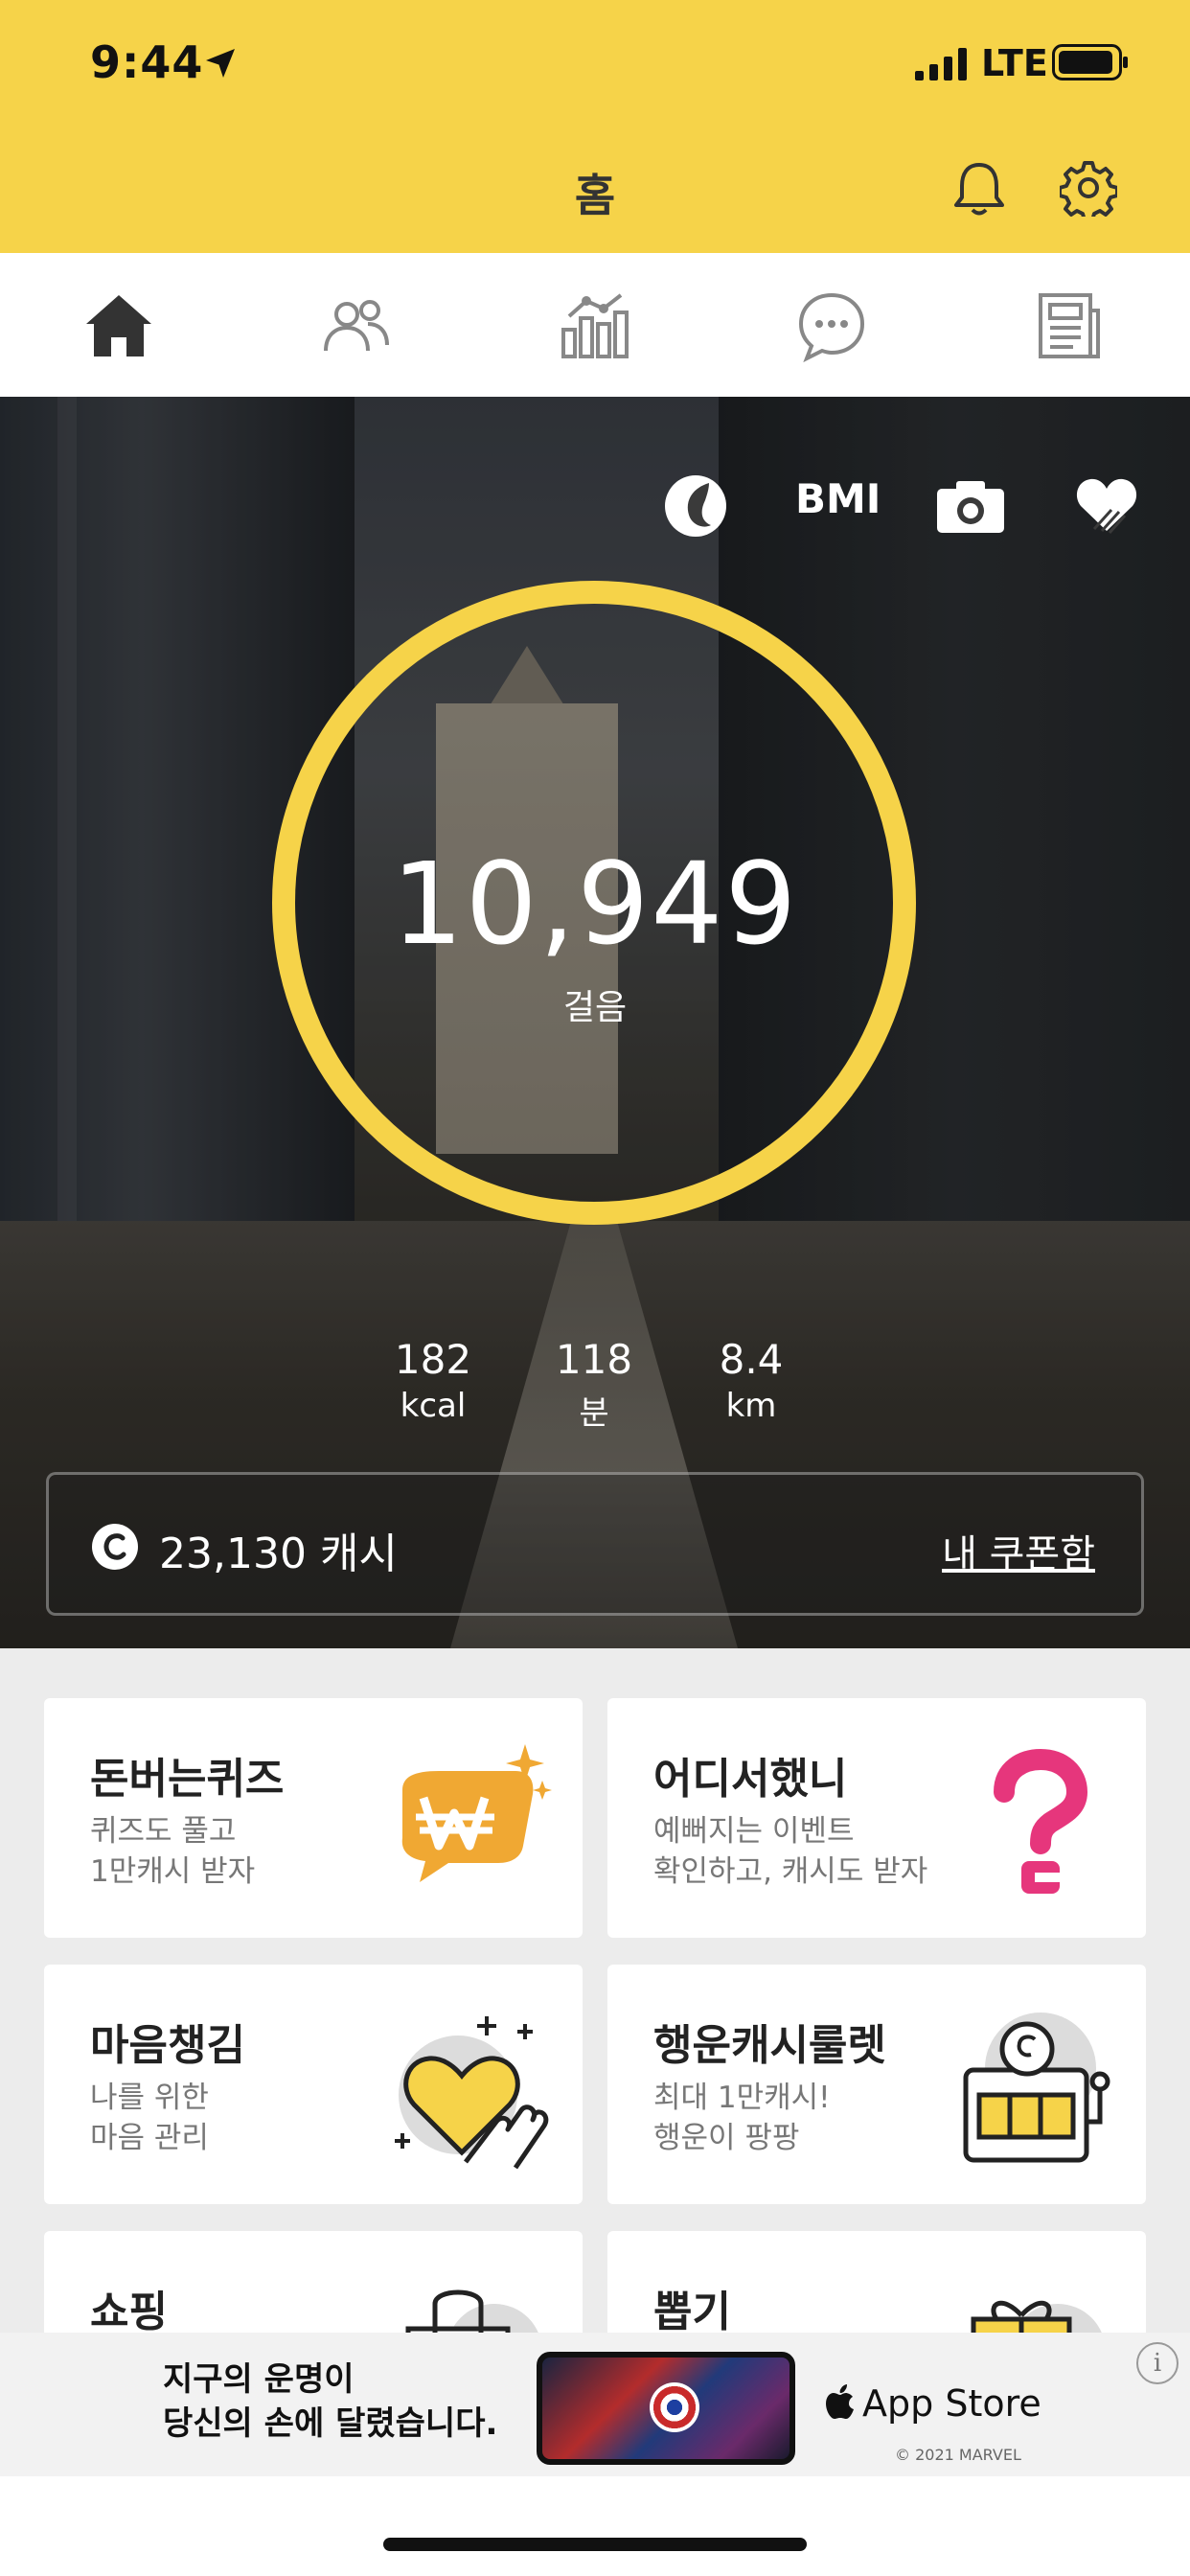  I want to click on location-arrow-icon, so click(221, 63).